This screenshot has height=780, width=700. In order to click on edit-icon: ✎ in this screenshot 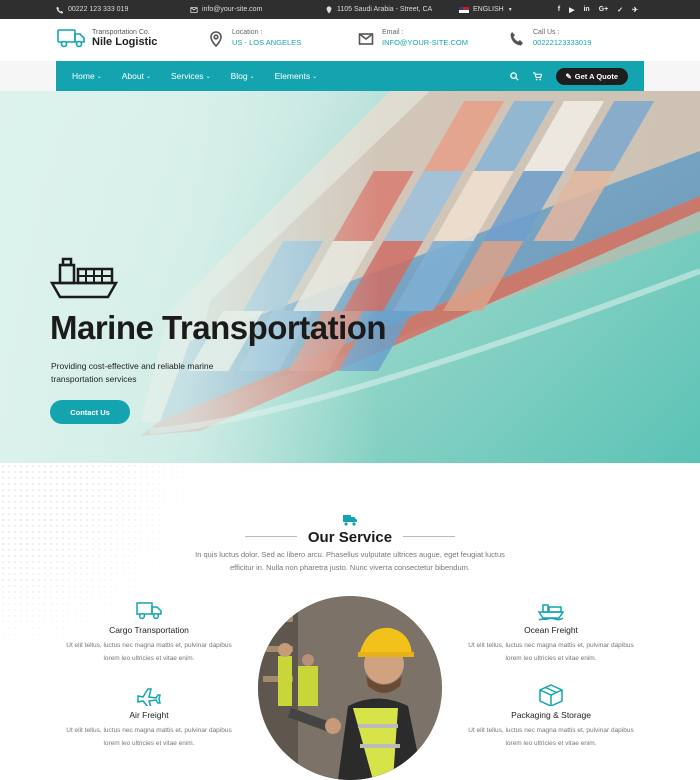, I will do `click(568, 76)`.